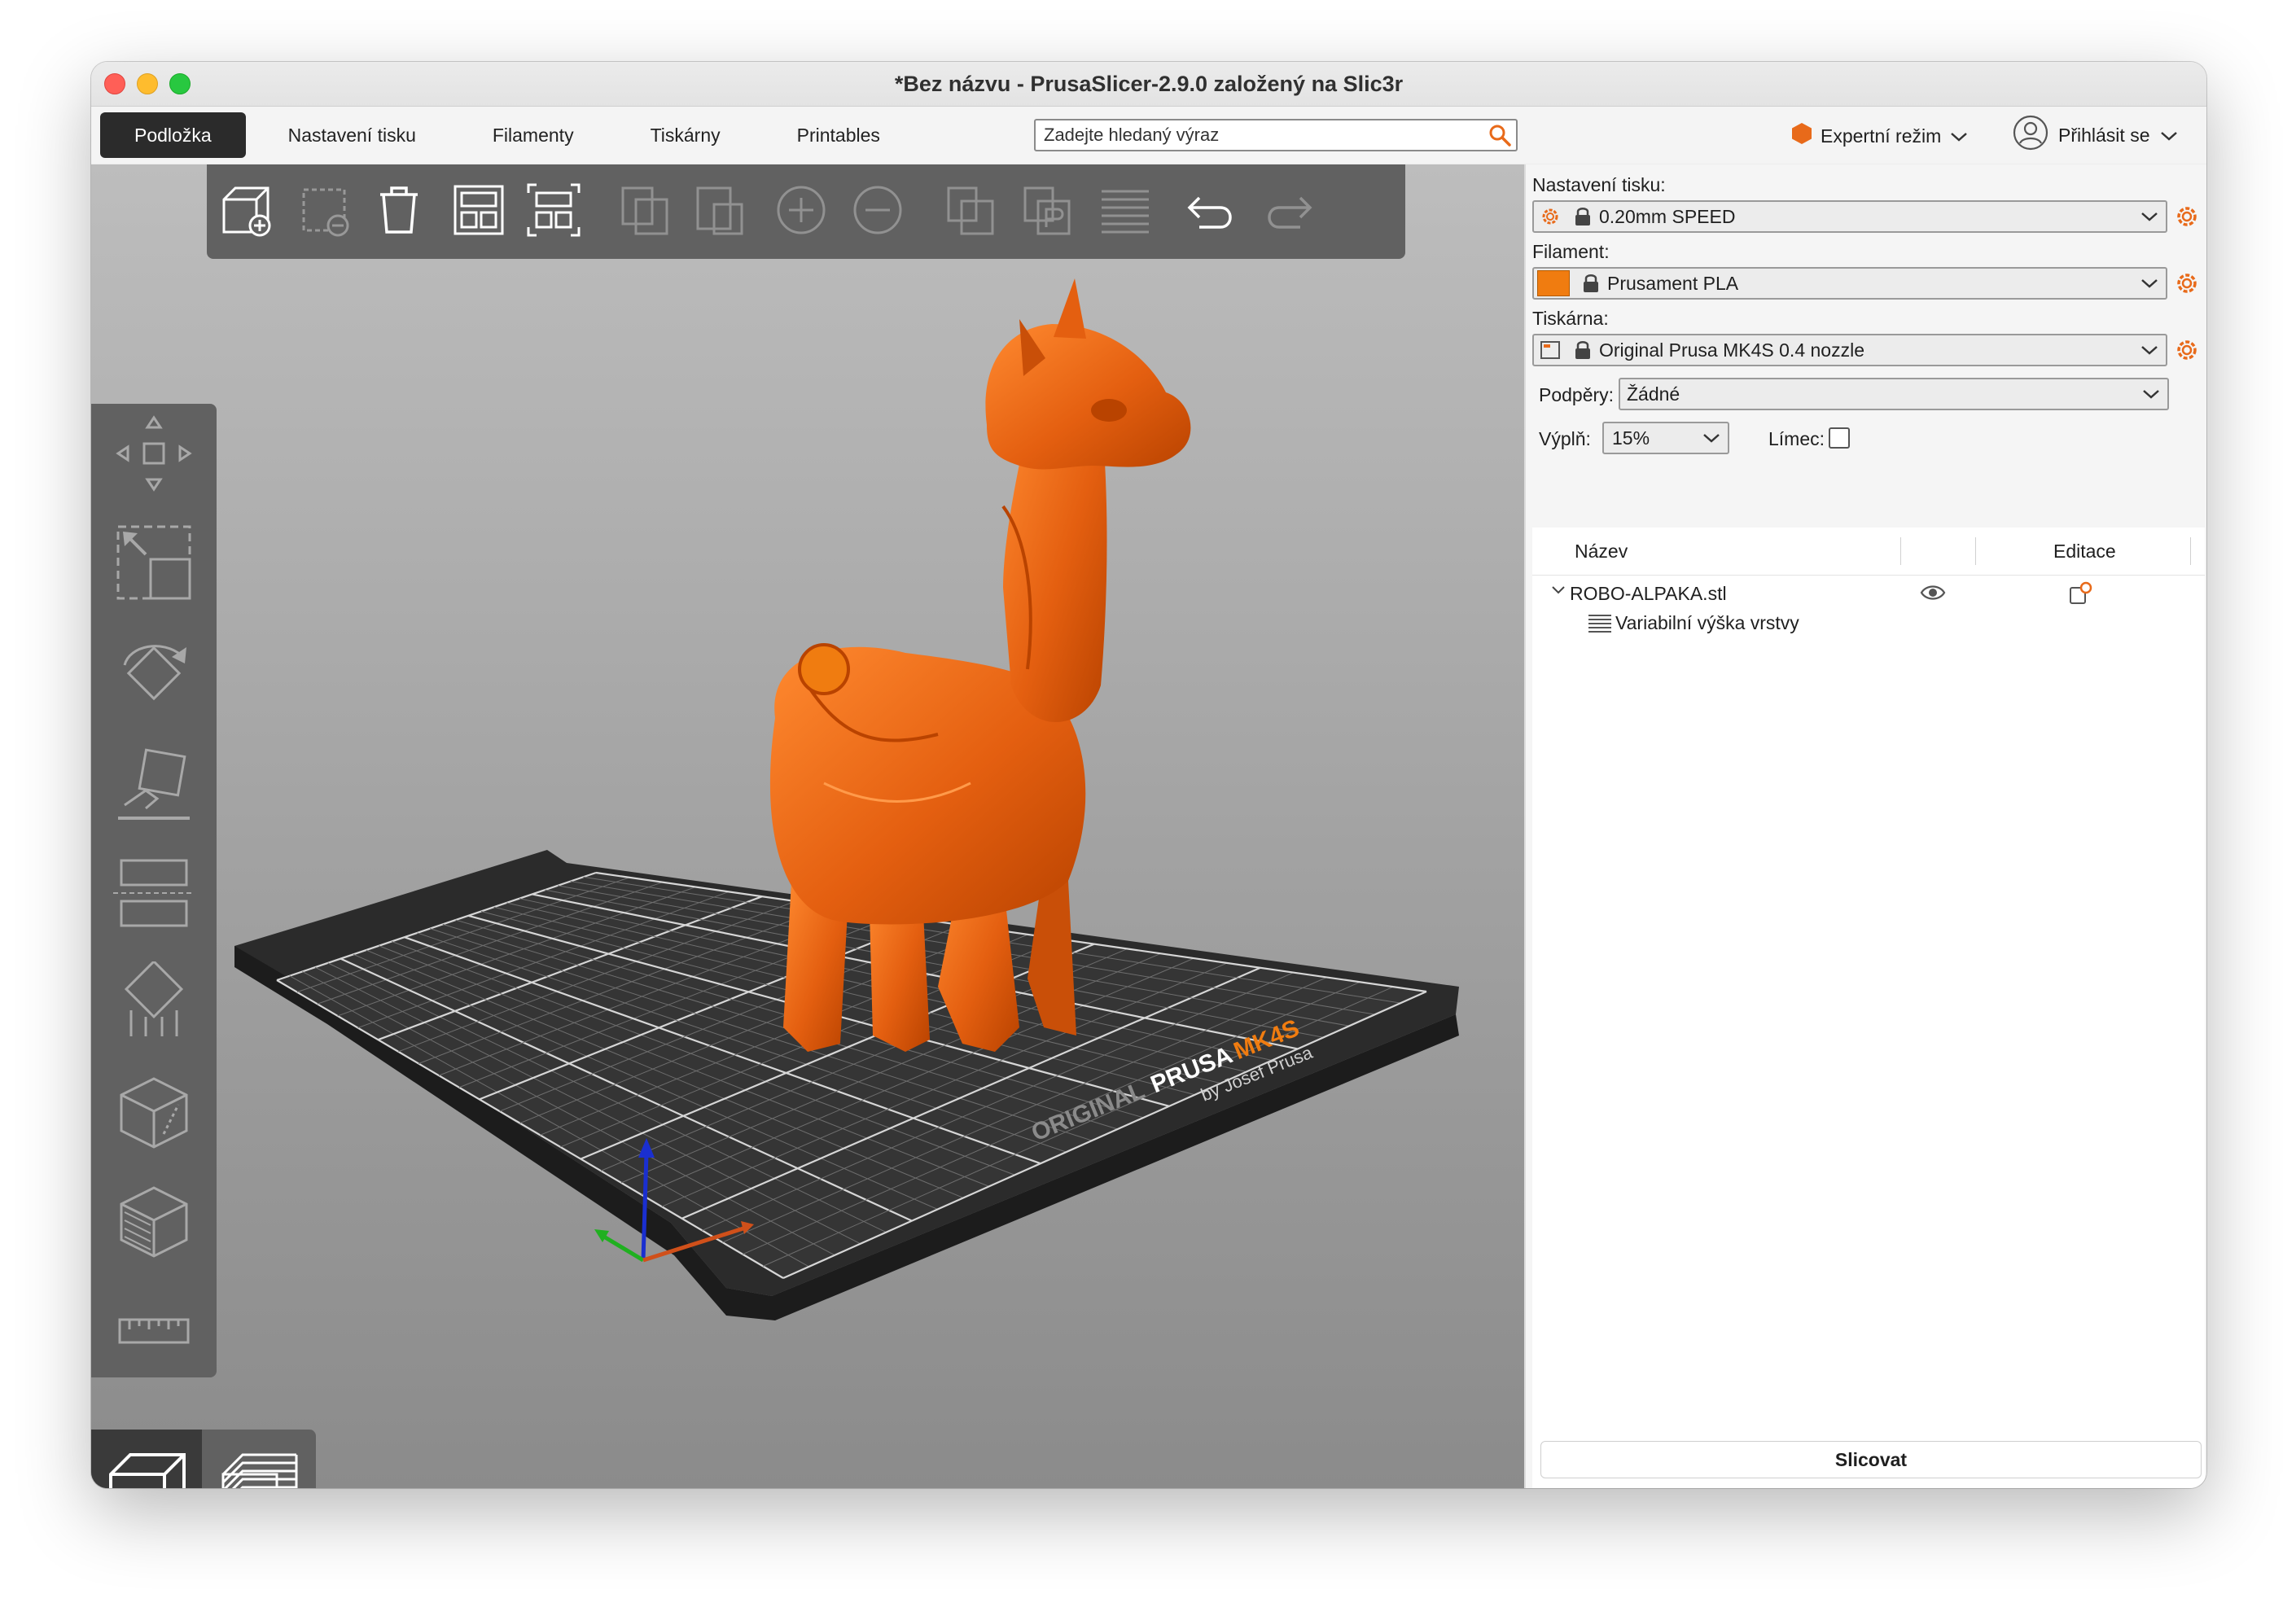 The image size is (2296, 1607). Describe the element at coordinates (154, 673) in the screenshot. I see `rotate-icon` at that location.